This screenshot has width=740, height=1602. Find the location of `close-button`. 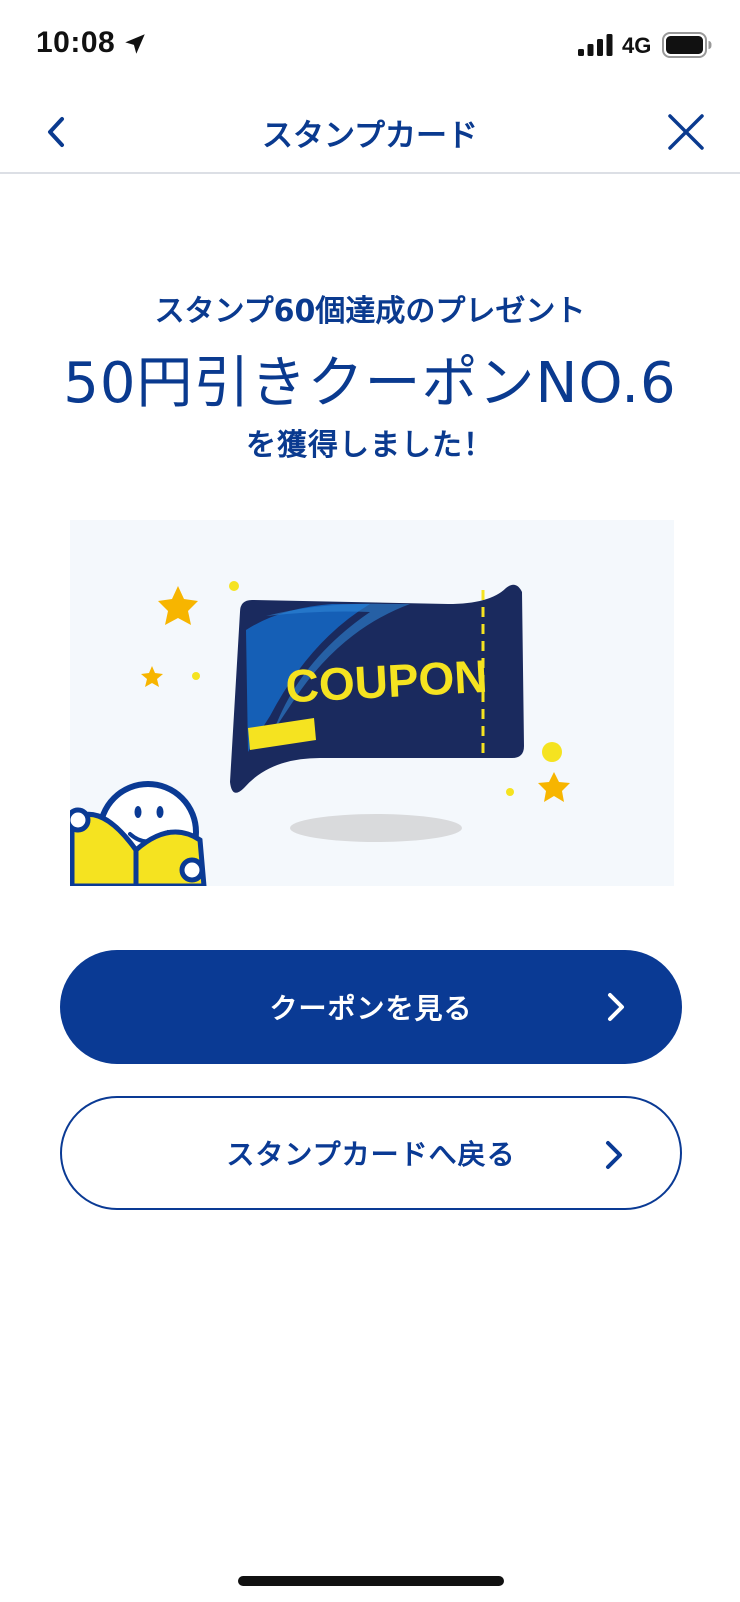

close-button is located at coordinates (686, 132).